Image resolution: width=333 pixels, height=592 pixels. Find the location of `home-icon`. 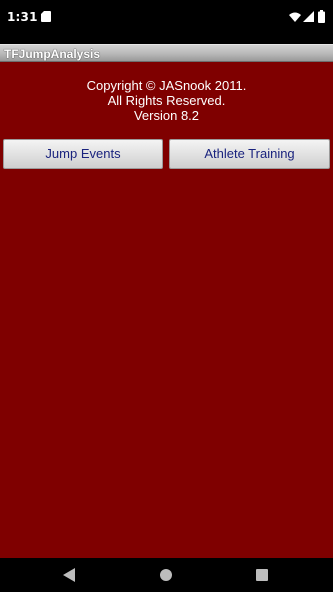

home-icon is located at coordinates (166, 575).